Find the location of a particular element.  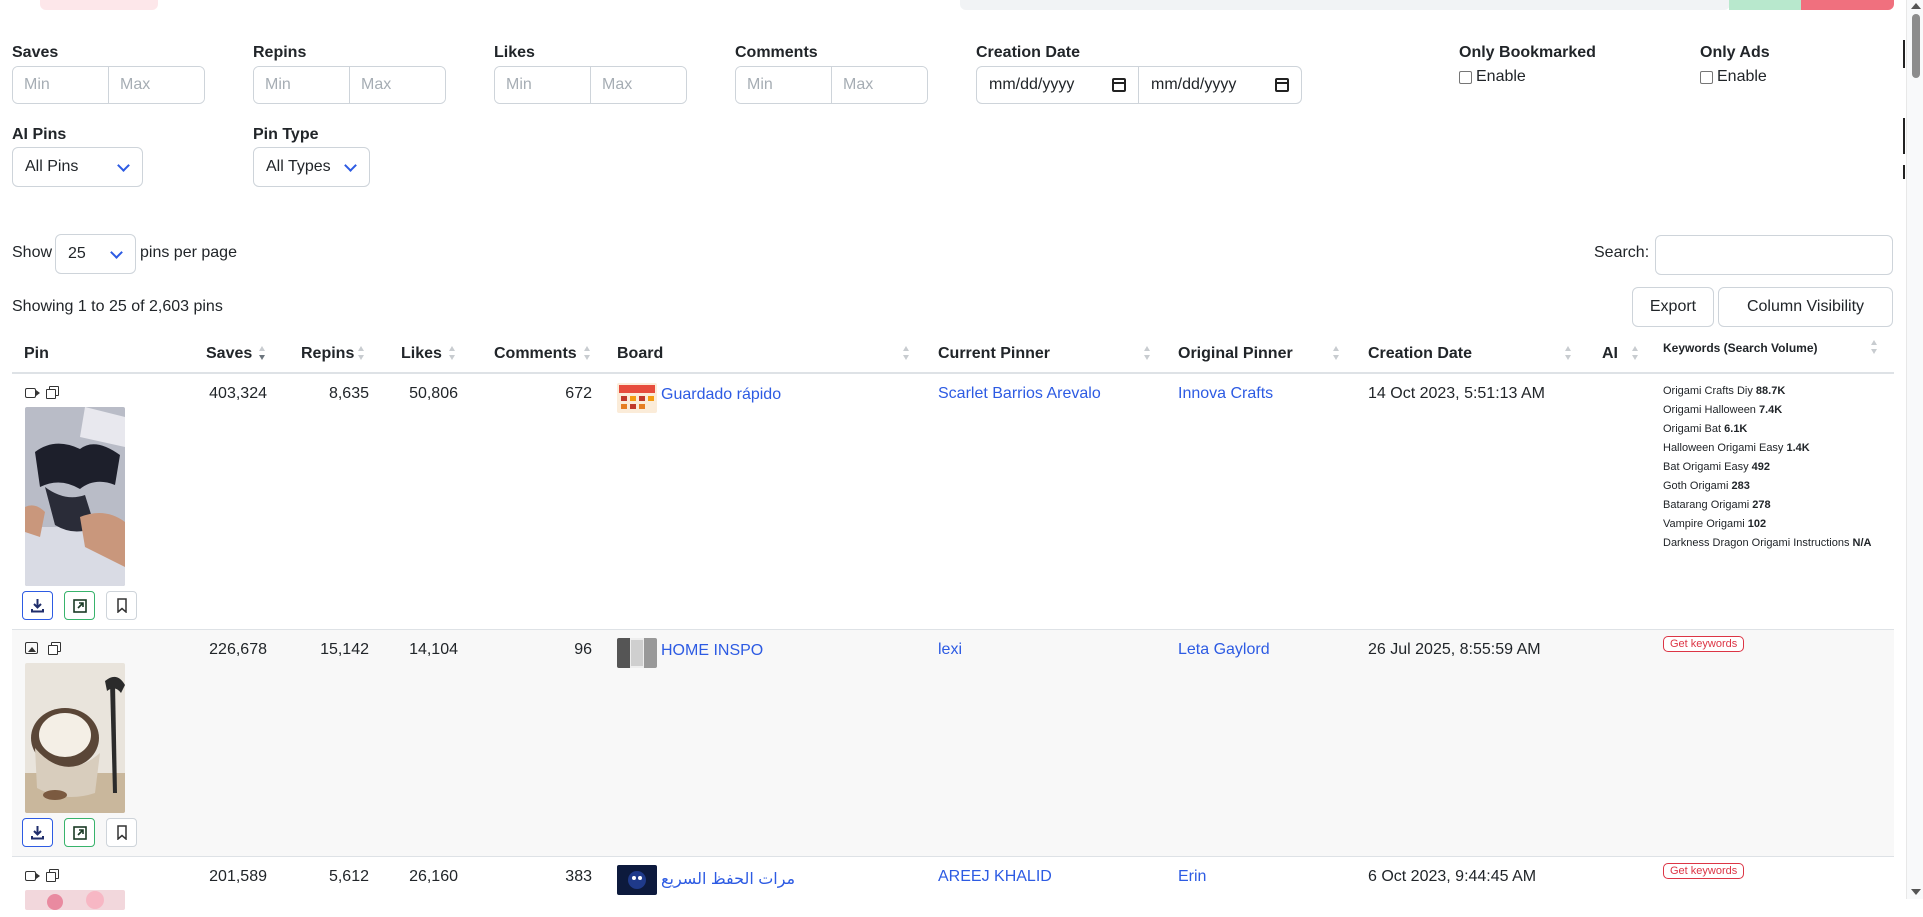

column-visibility-button: Column Visibility is located at coordinates (1805, 307).